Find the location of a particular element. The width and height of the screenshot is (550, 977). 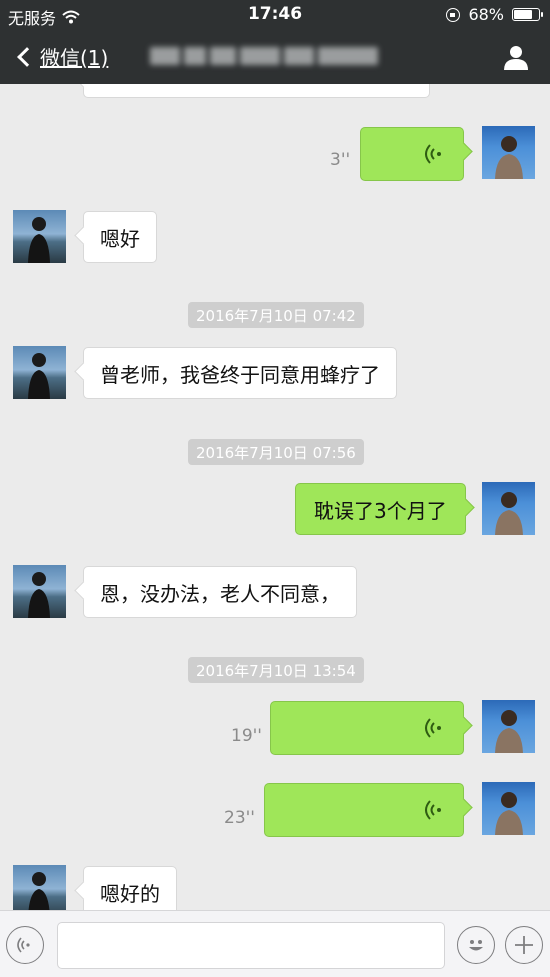

voice-mode-icon is located at coordinates (23, 945).